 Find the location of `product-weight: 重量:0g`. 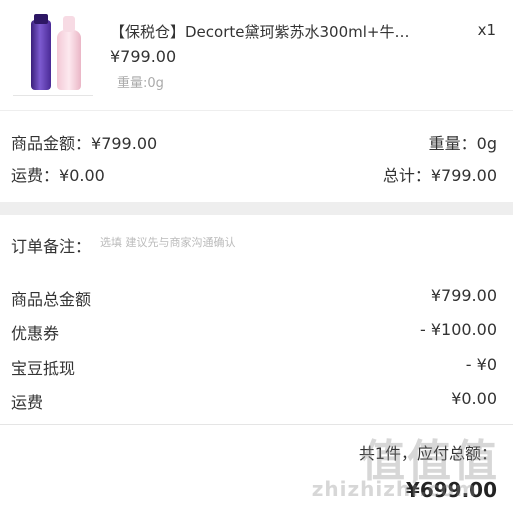

product-weight: 重量:0g is located at coordinates (140, 83).